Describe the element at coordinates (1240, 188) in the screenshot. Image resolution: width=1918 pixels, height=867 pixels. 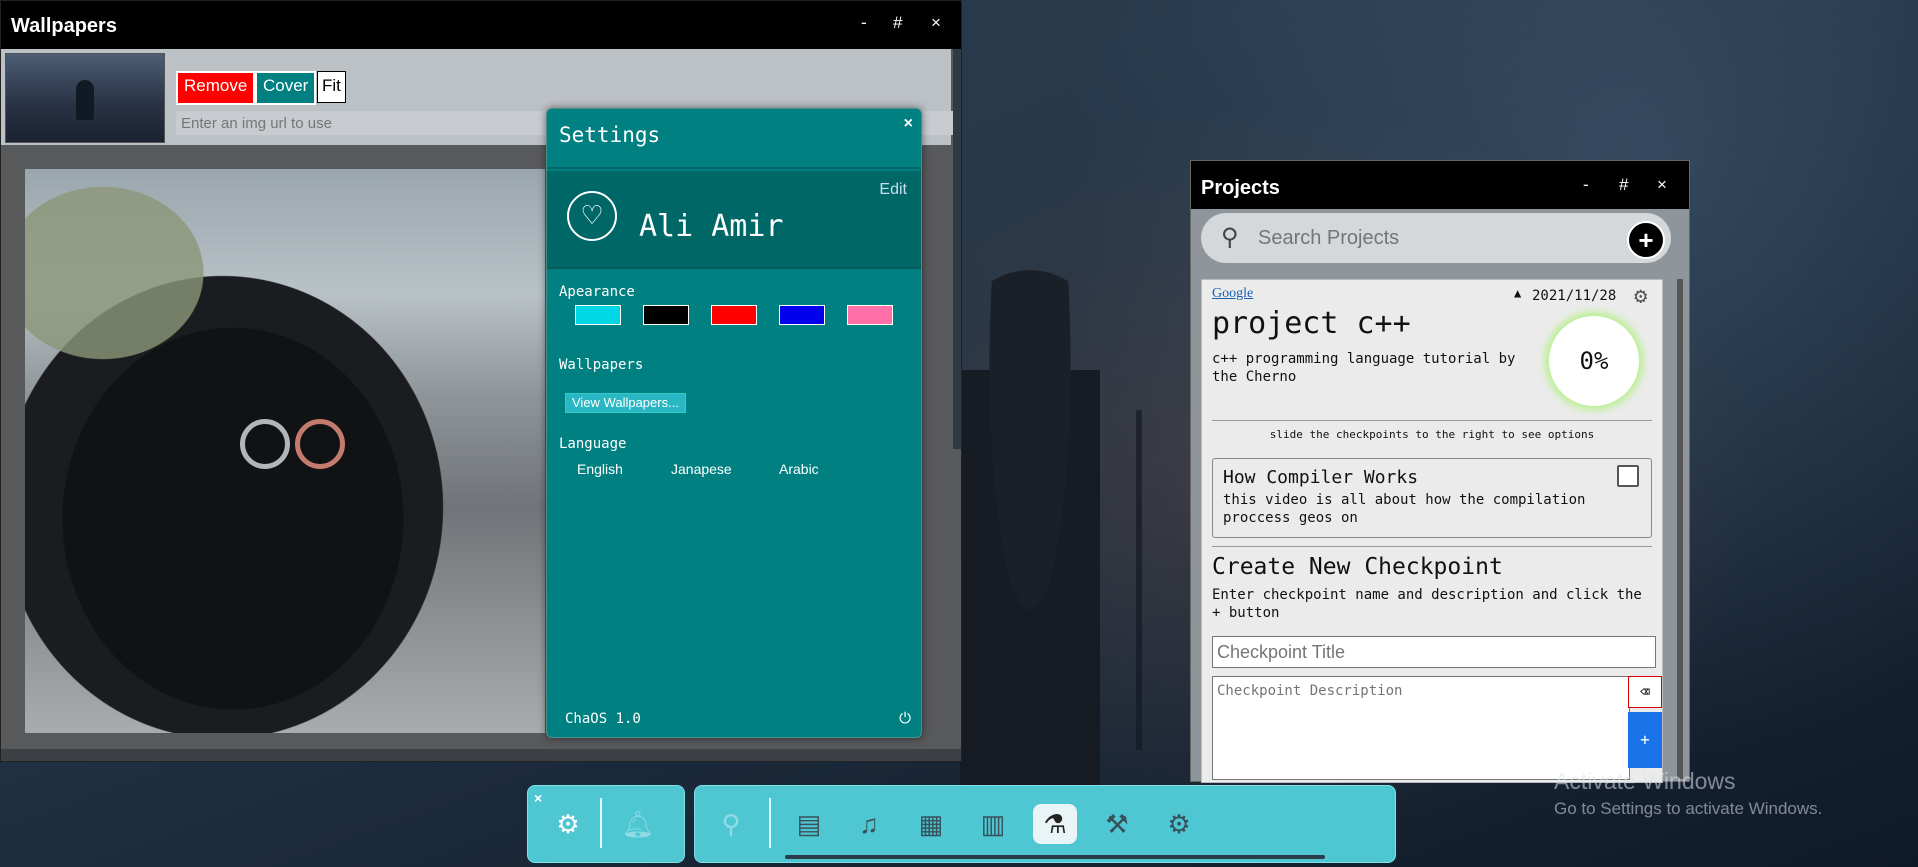
I see `projects-title: Projects` at that location.